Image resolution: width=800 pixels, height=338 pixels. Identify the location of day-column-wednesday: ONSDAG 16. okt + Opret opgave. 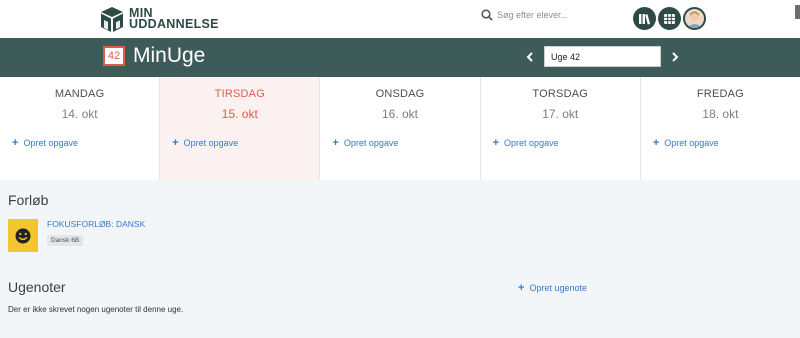
(400, 128).